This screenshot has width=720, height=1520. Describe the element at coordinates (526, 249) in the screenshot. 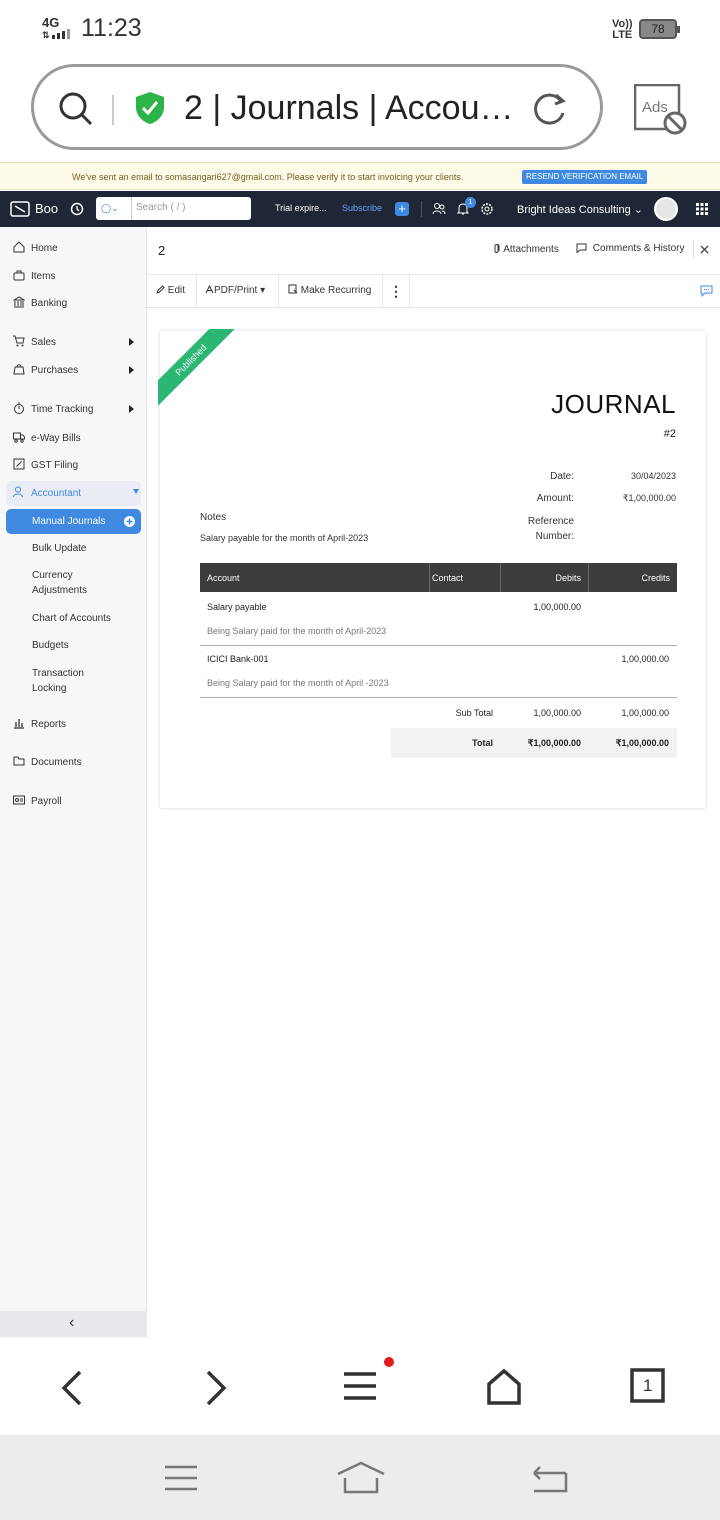

I see `attachments-button: Attachments` at that location.